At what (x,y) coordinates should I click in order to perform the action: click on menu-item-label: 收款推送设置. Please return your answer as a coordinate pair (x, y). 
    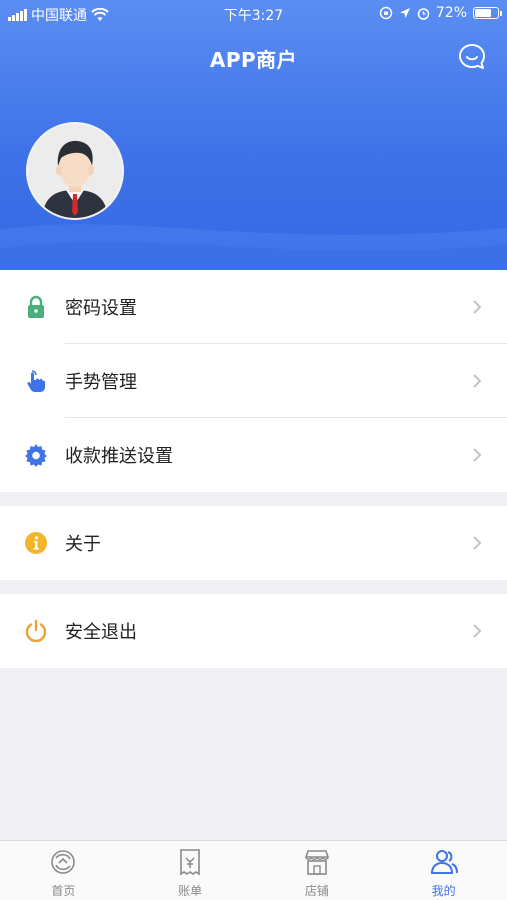
    Looking at the image, I should click on (119, 456).